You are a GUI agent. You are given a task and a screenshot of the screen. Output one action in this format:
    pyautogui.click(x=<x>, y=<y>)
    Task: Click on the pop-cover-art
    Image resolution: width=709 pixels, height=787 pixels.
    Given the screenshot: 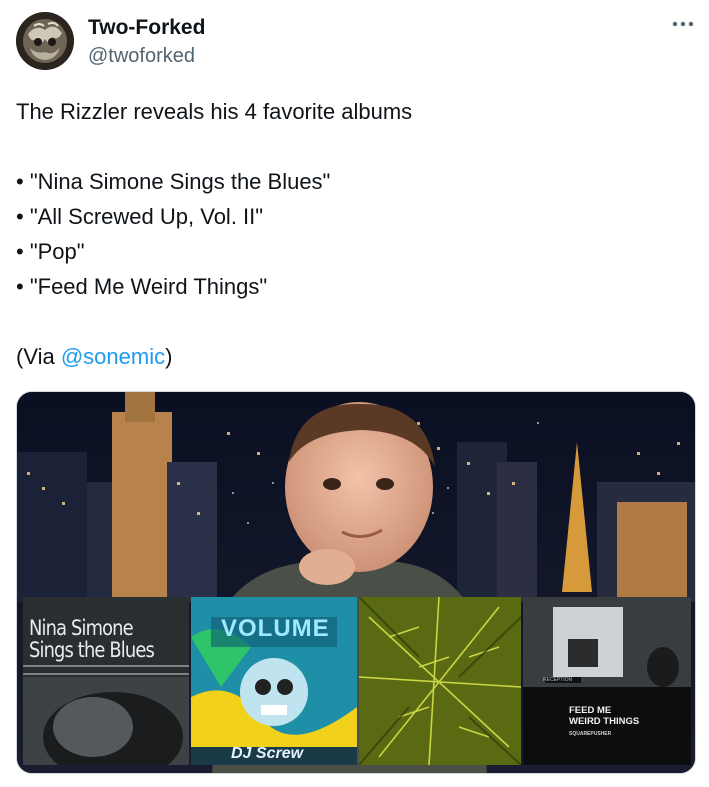 What is the action you would take?
    pyautogui.click(x=440, y=681)
    